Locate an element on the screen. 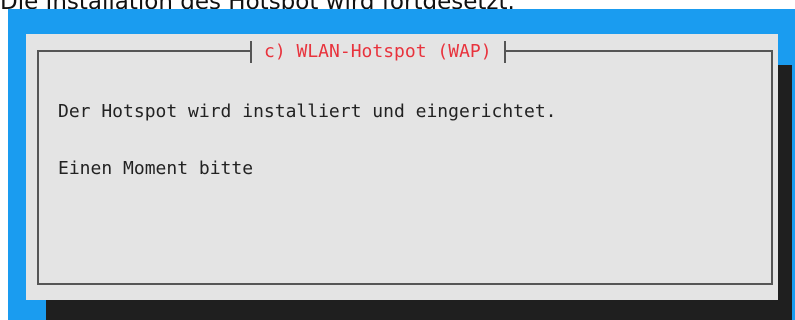 The height and width of the screenshot is (320, 795). dialog-message-line-2: Einen Moment bitte is located at coordinates (156, 168).